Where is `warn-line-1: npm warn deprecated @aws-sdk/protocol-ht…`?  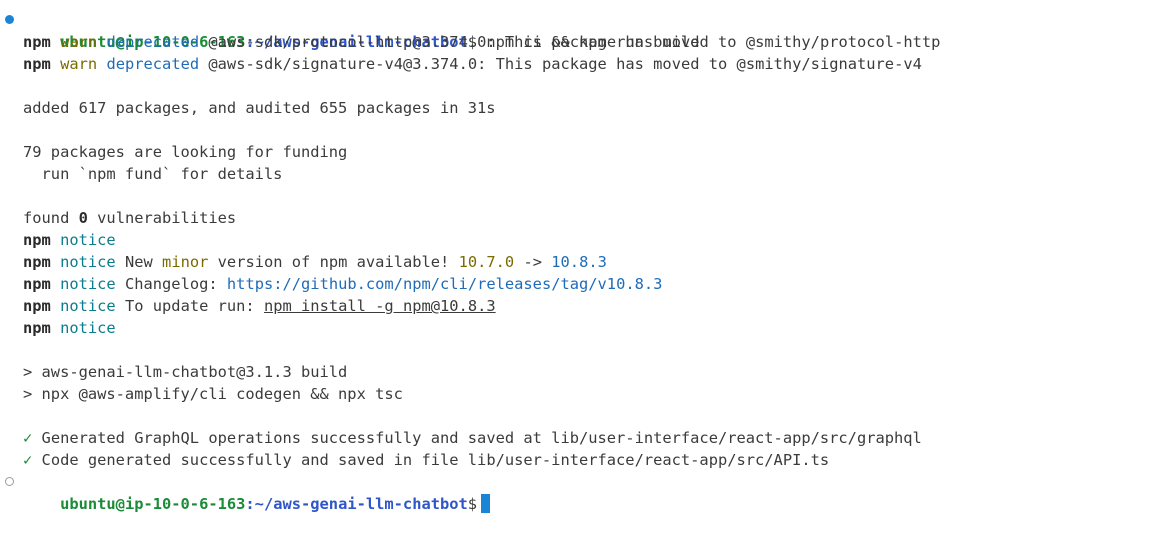 warn-line-1: npm warn deprecated @aws-sdk/protocol-ht… is located at coordinates (482, 42).